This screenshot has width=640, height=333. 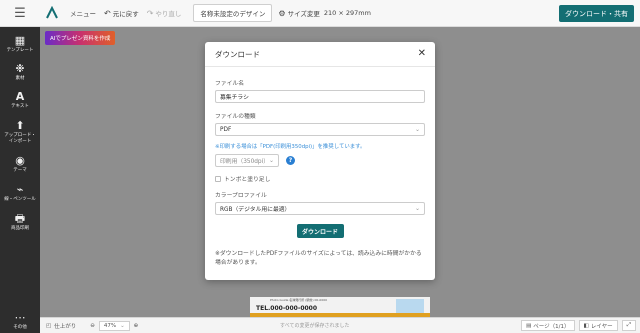 I want to click on app-logo, so click(x=52, y=13).